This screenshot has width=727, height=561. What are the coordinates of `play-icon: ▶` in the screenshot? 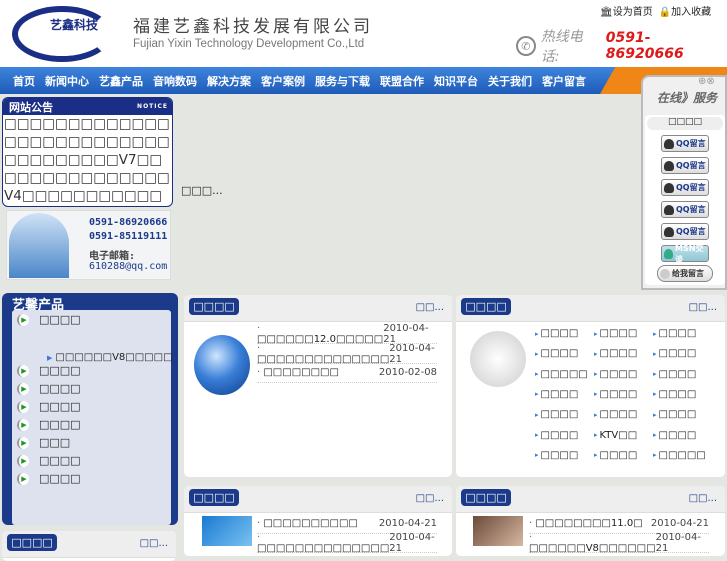 It's located at (23, 388).